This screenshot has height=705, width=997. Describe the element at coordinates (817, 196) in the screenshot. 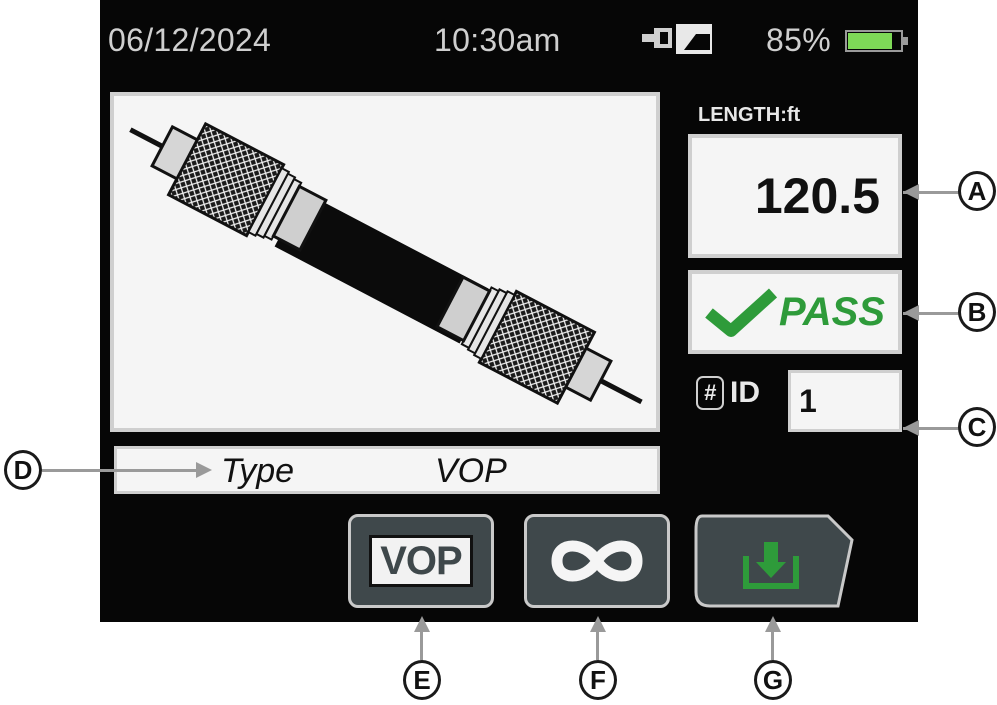

I see `length-value: 120.5` at that location.